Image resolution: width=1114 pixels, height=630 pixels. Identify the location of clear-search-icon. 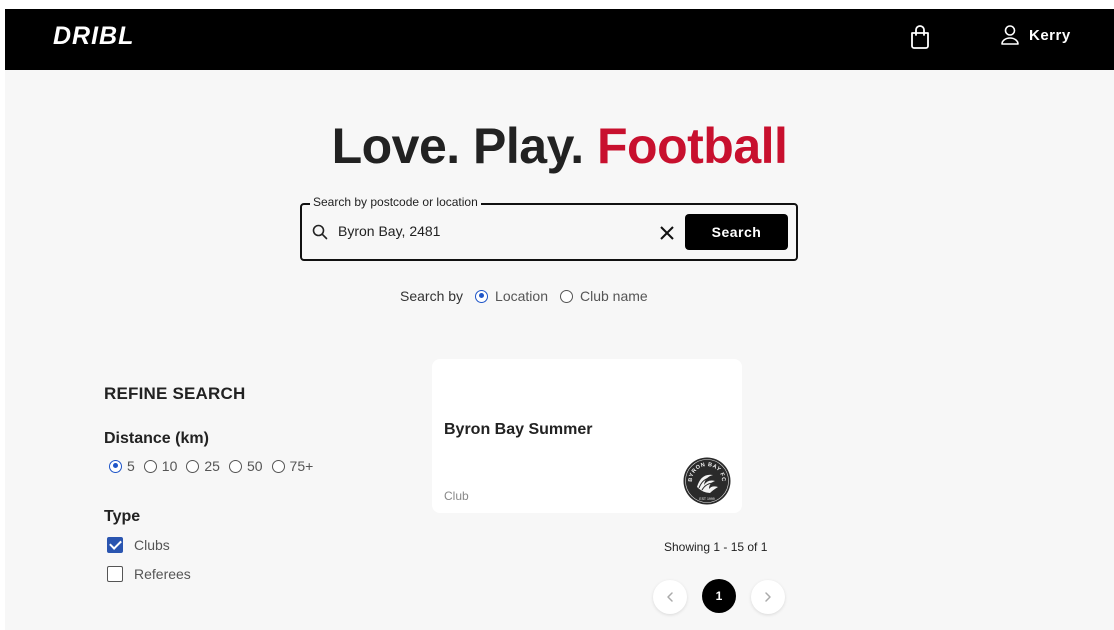
(667, 233).